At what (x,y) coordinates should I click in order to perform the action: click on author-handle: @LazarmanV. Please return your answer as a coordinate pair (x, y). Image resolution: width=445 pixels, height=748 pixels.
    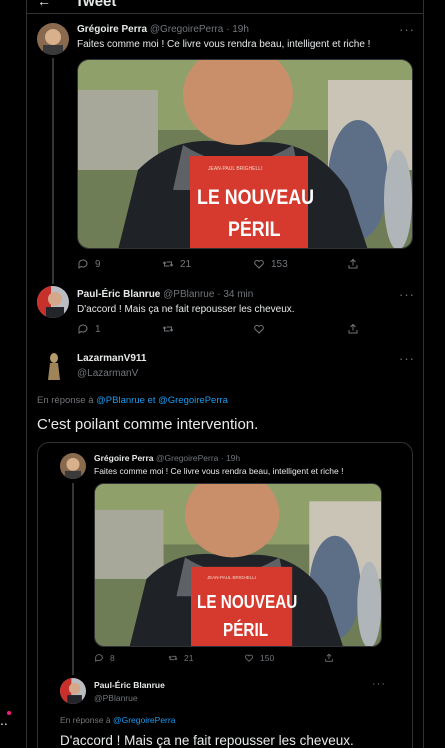
    Looking at the image, I should click on (108, 373).